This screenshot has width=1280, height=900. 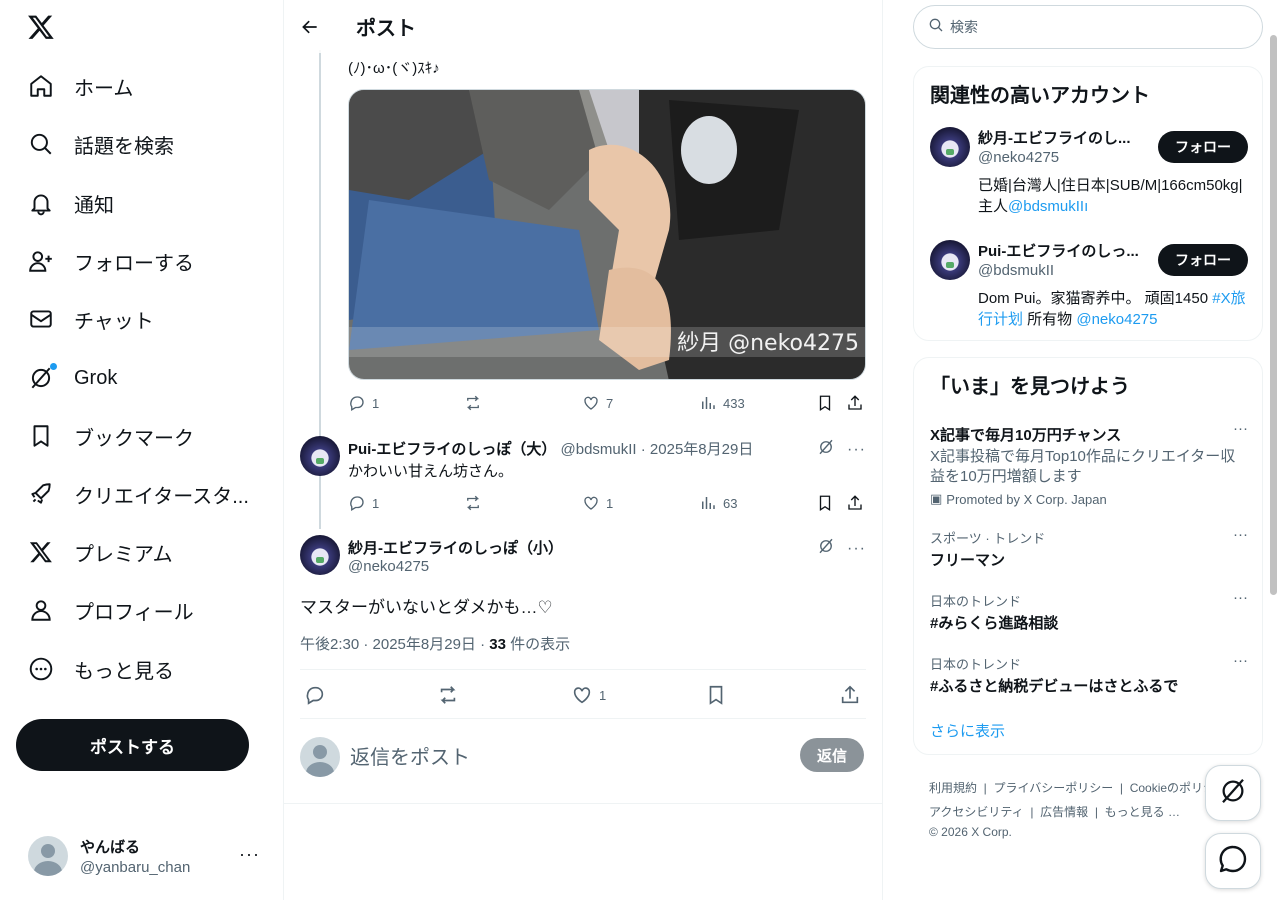 What do you see at coordinates (426, 607) in the screenshot?
I see `tweet-text: マスターがいないとダメかも…♡` at bounding box center [426, 607].